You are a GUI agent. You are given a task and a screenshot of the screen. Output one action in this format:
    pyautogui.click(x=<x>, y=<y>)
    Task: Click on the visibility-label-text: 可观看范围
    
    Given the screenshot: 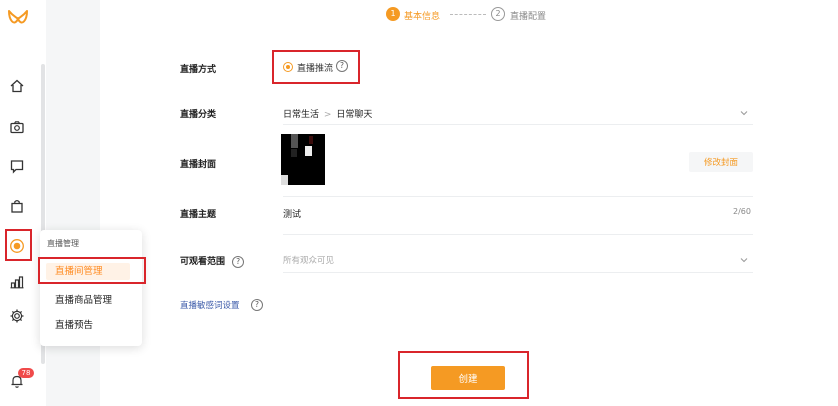 What is the action you would take?
    pyautogui.click(x=203, y=262)
    